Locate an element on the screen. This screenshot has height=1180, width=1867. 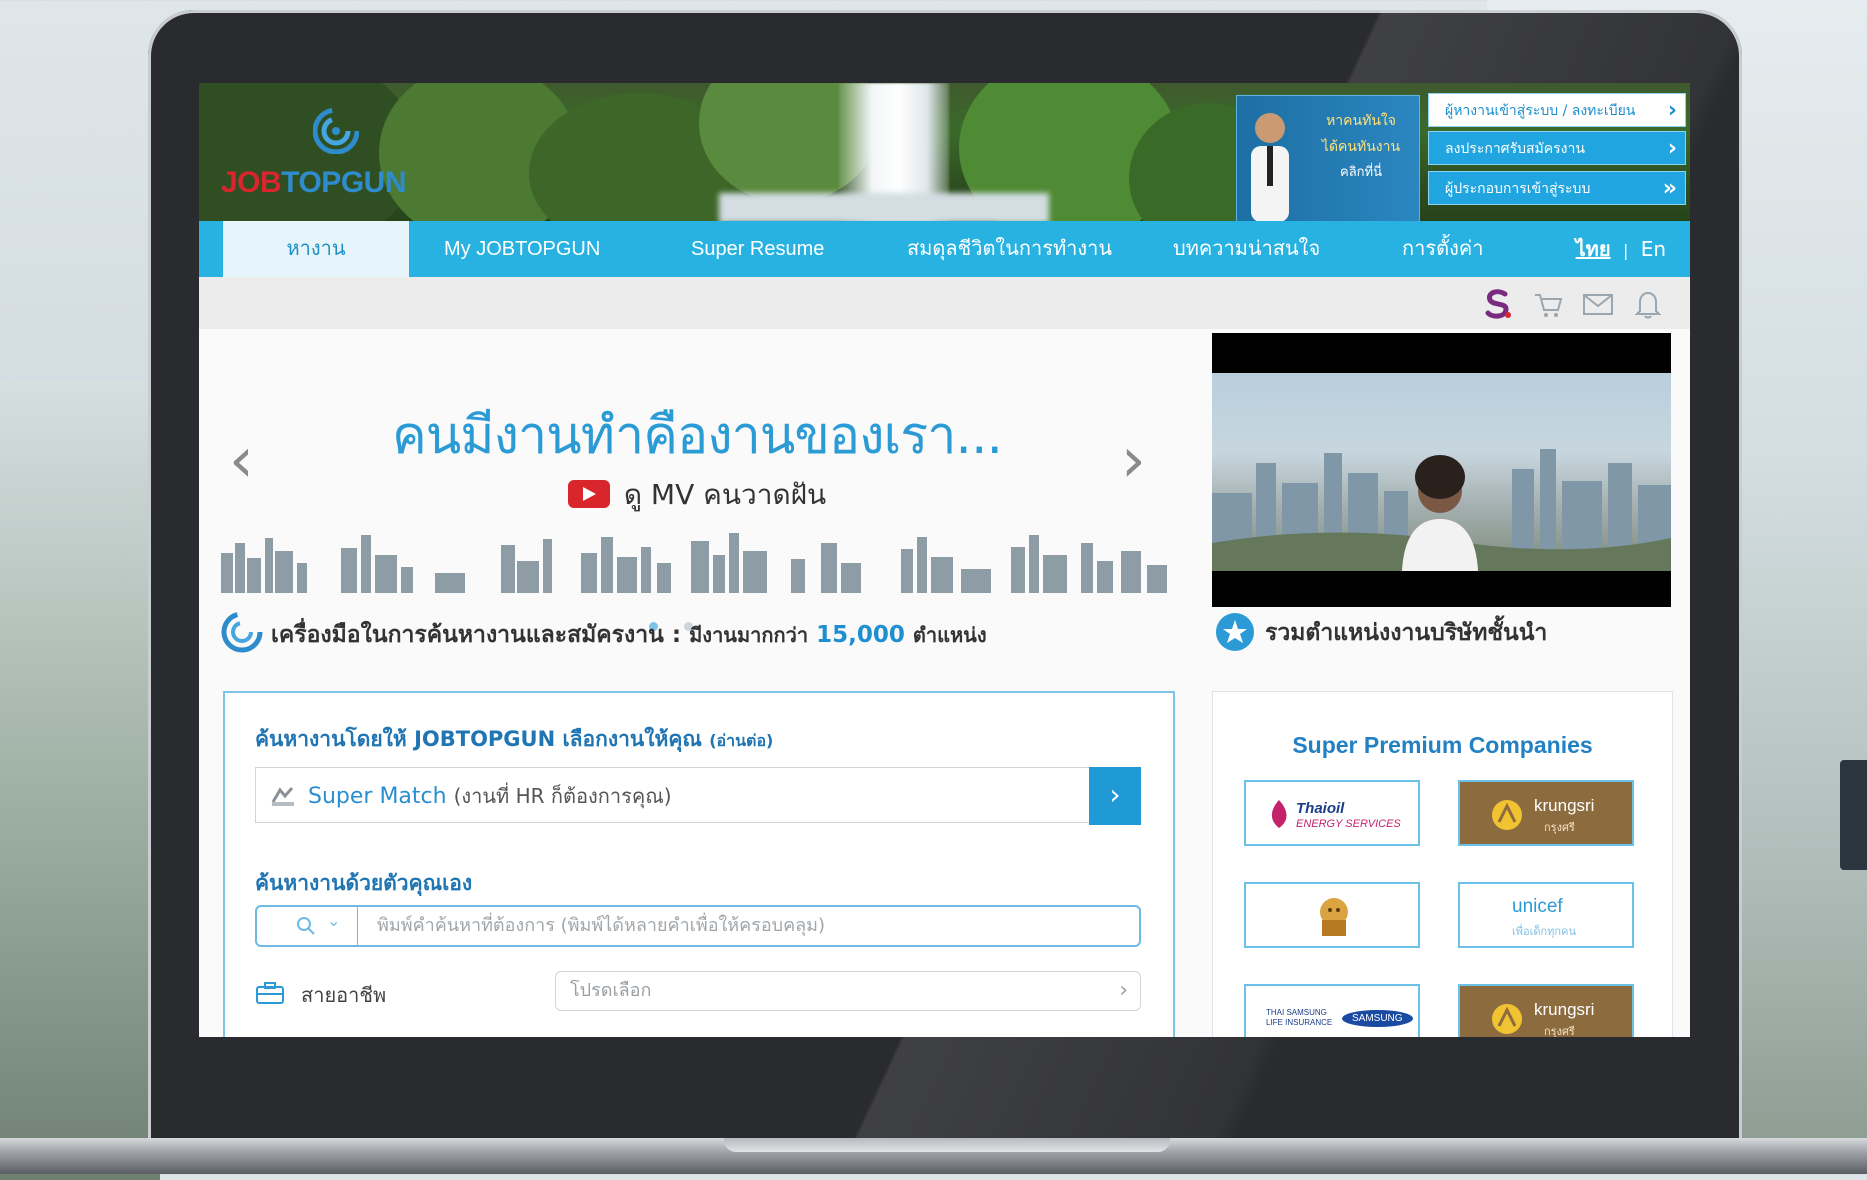
nav-item-settings: การตั้งค่า is located at coordinates (1442, 249).